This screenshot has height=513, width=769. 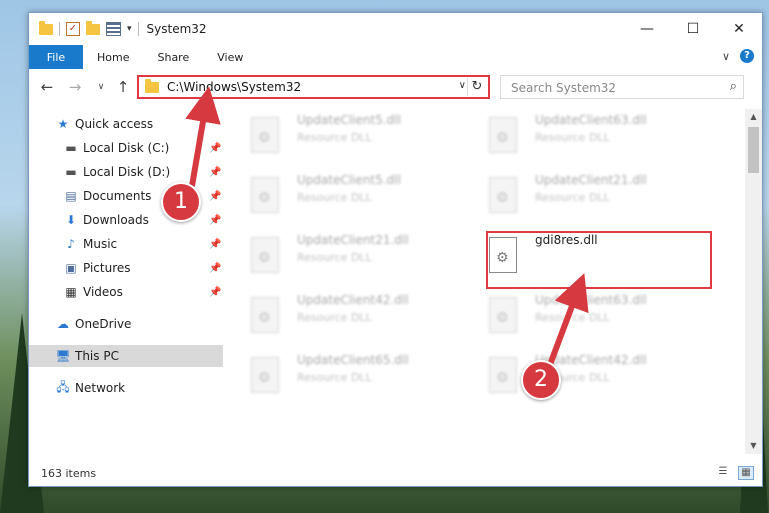 What do you see at coordinates (567, 322) in the screenshot?
I see `arrow-step2` at bounding box center [567, 322].